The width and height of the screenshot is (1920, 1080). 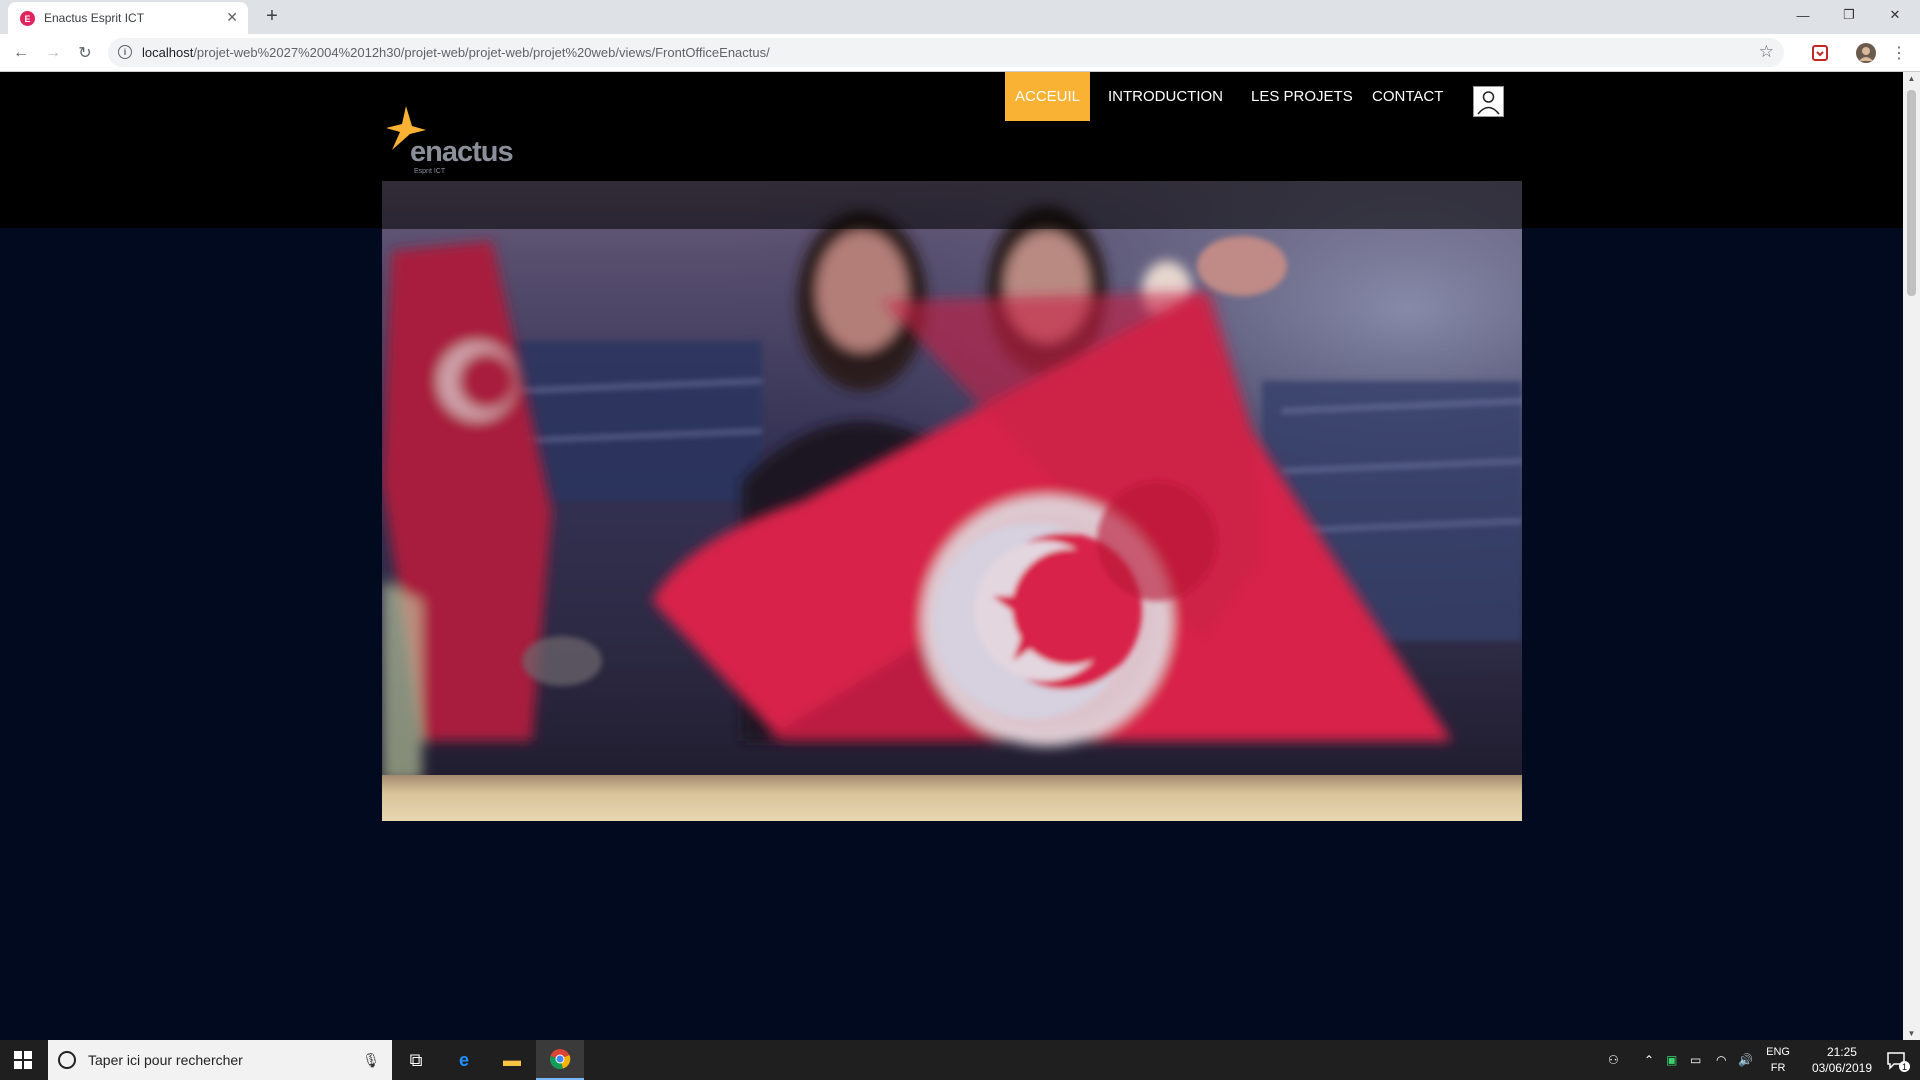 What do you see at coordinates (85, 53) in the screenshot?
I see `reload-icon: ↻` at bounding box center [85, 53].